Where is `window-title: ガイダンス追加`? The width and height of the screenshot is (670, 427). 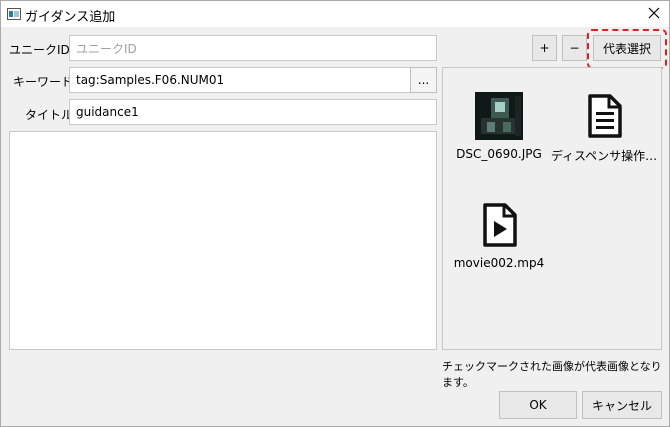 window-title: ガイダンス追加 is located at coordinates (70, 17).